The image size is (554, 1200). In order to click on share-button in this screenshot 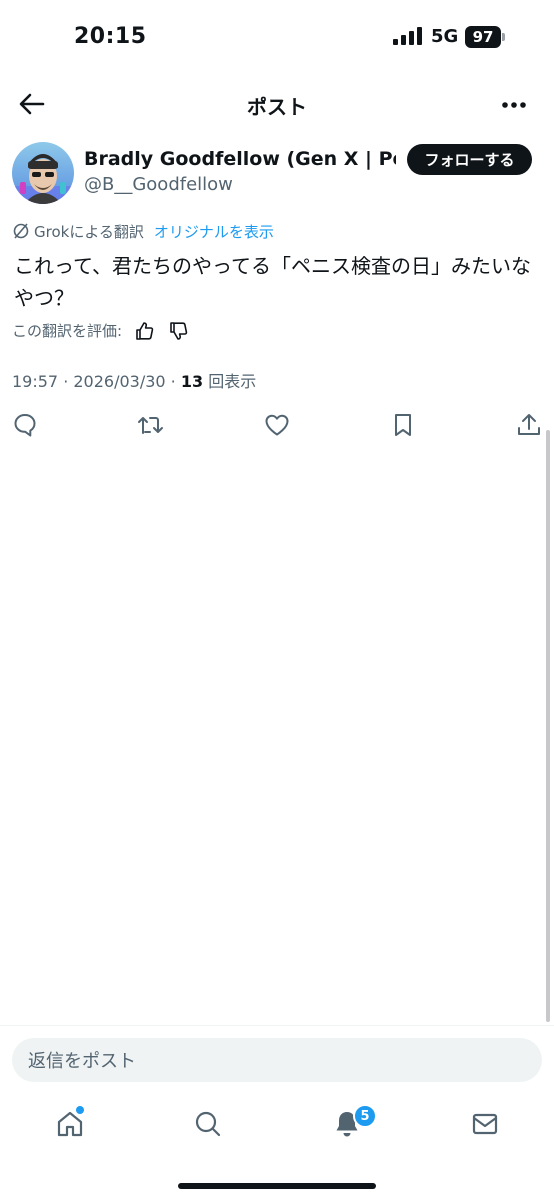, I will do `click(529, 425)`.